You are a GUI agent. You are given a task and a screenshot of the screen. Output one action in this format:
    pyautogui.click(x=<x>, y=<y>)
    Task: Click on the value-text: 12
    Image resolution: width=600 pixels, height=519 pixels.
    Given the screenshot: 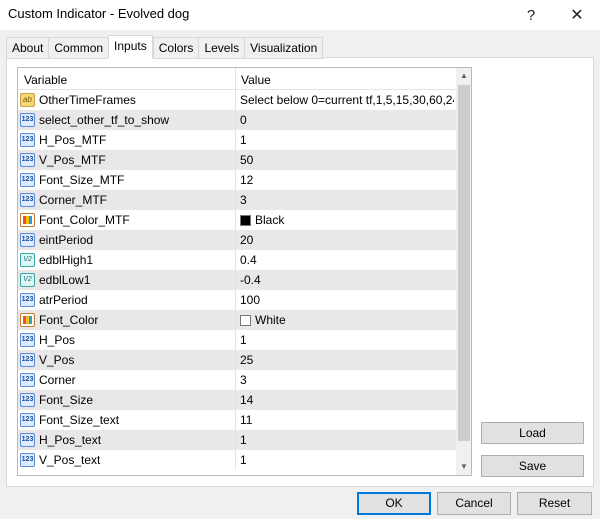 What is the action you would take?
    pyautogui.click(x=247, y=180)
    